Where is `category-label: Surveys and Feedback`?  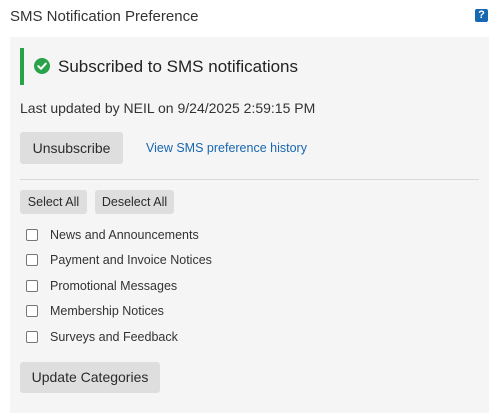 category-label: Surveys and Feedback is located at coordinates (114, 337).